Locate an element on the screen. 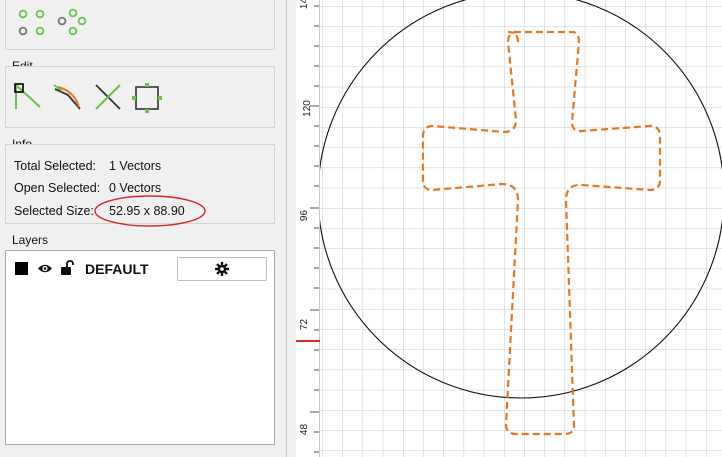 The height and width of the screenshot is (457, 722). bounding-box-icon is located at coordinates (147, 98).